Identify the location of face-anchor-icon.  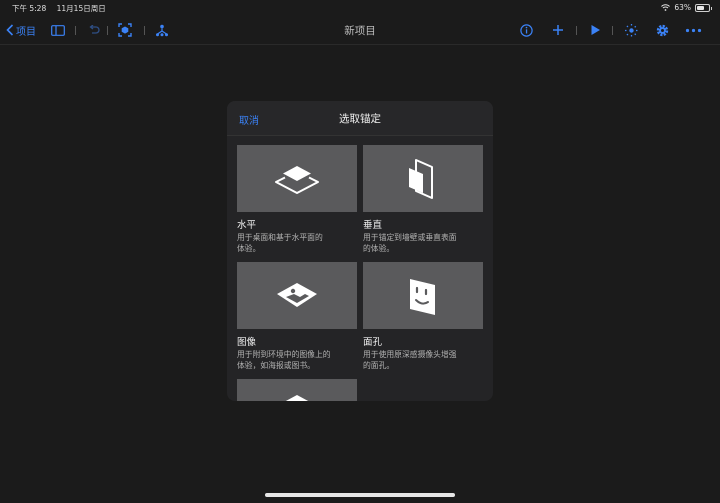
(422, 296).